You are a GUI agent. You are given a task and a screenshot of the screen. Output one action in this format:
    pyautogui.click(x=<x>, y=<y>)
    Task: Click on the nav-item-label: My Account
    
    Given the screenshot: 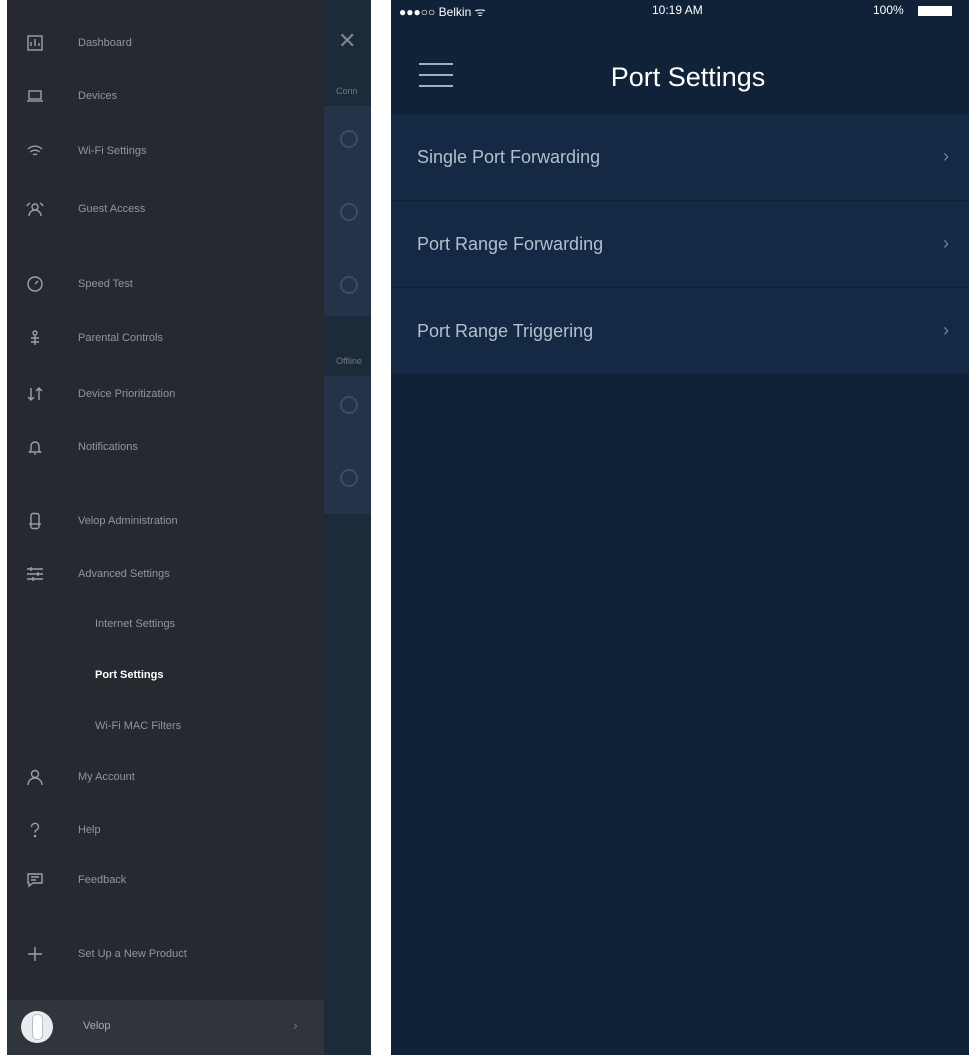 What is the action you would take?
    pyautogui.click(x=106, y=777)
    